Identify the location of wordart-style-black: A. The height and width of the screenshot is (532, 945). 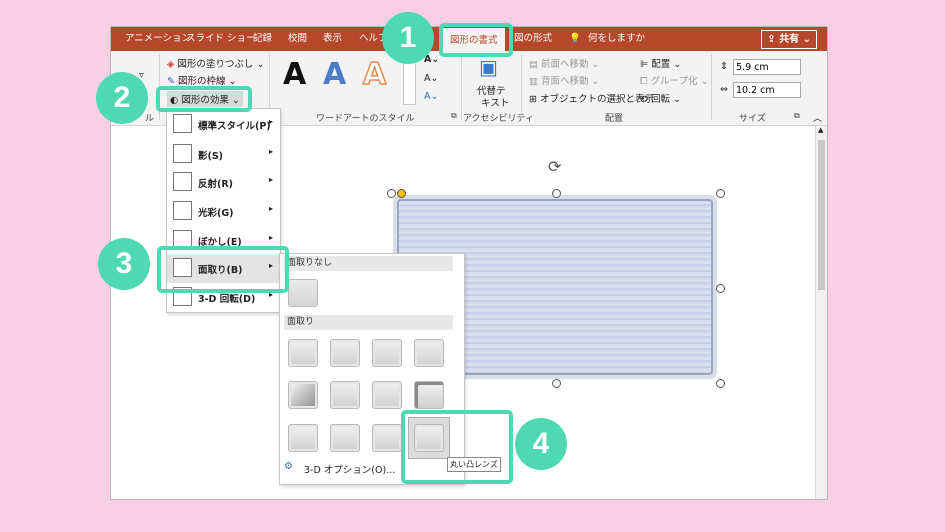
(294, 74).